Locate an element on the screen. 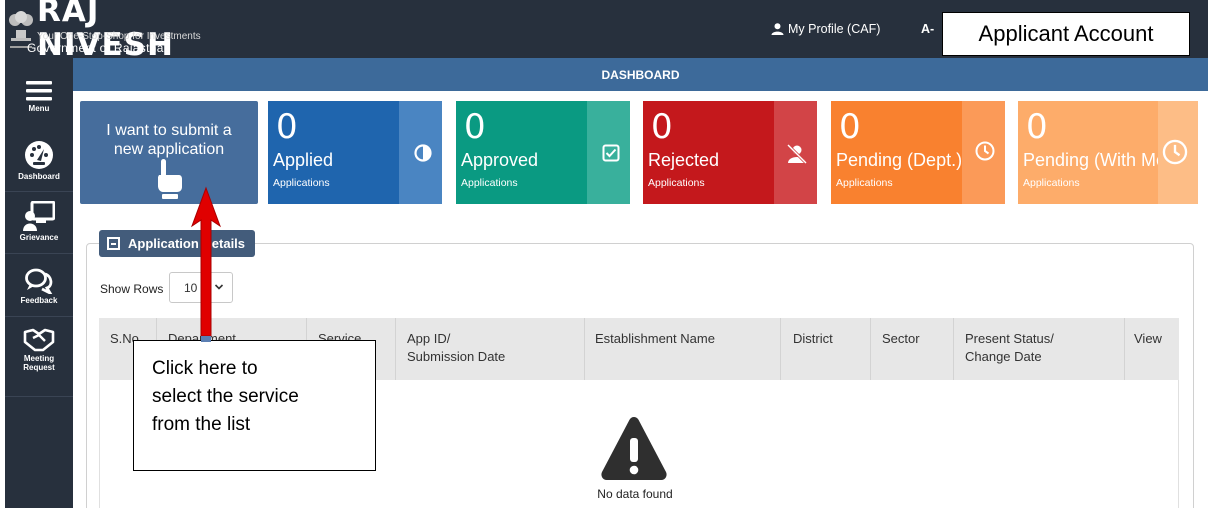  dashboard-title-bar: DASHBOARD is located at coordinates (640, 74).